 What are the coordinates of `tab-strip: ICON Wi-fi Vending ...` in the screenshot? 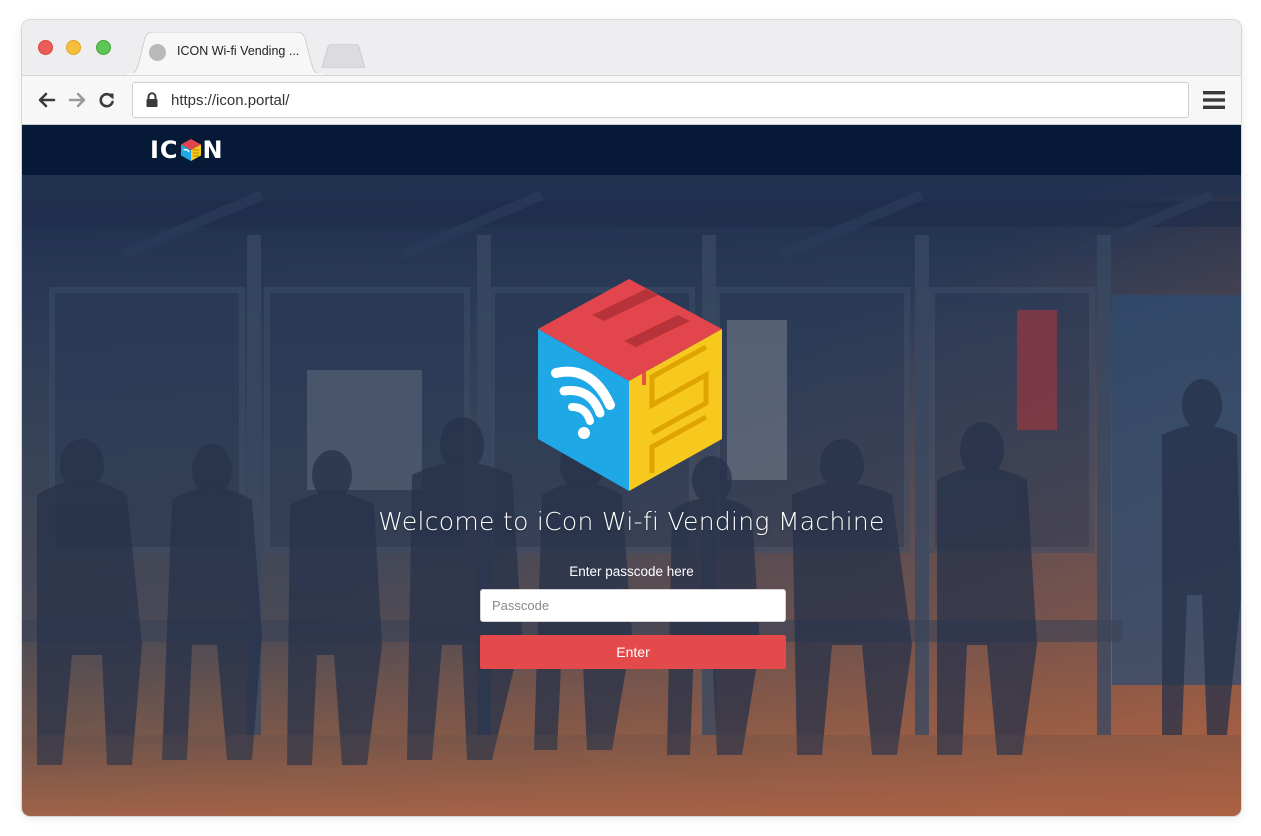 It's located at (631, 47).